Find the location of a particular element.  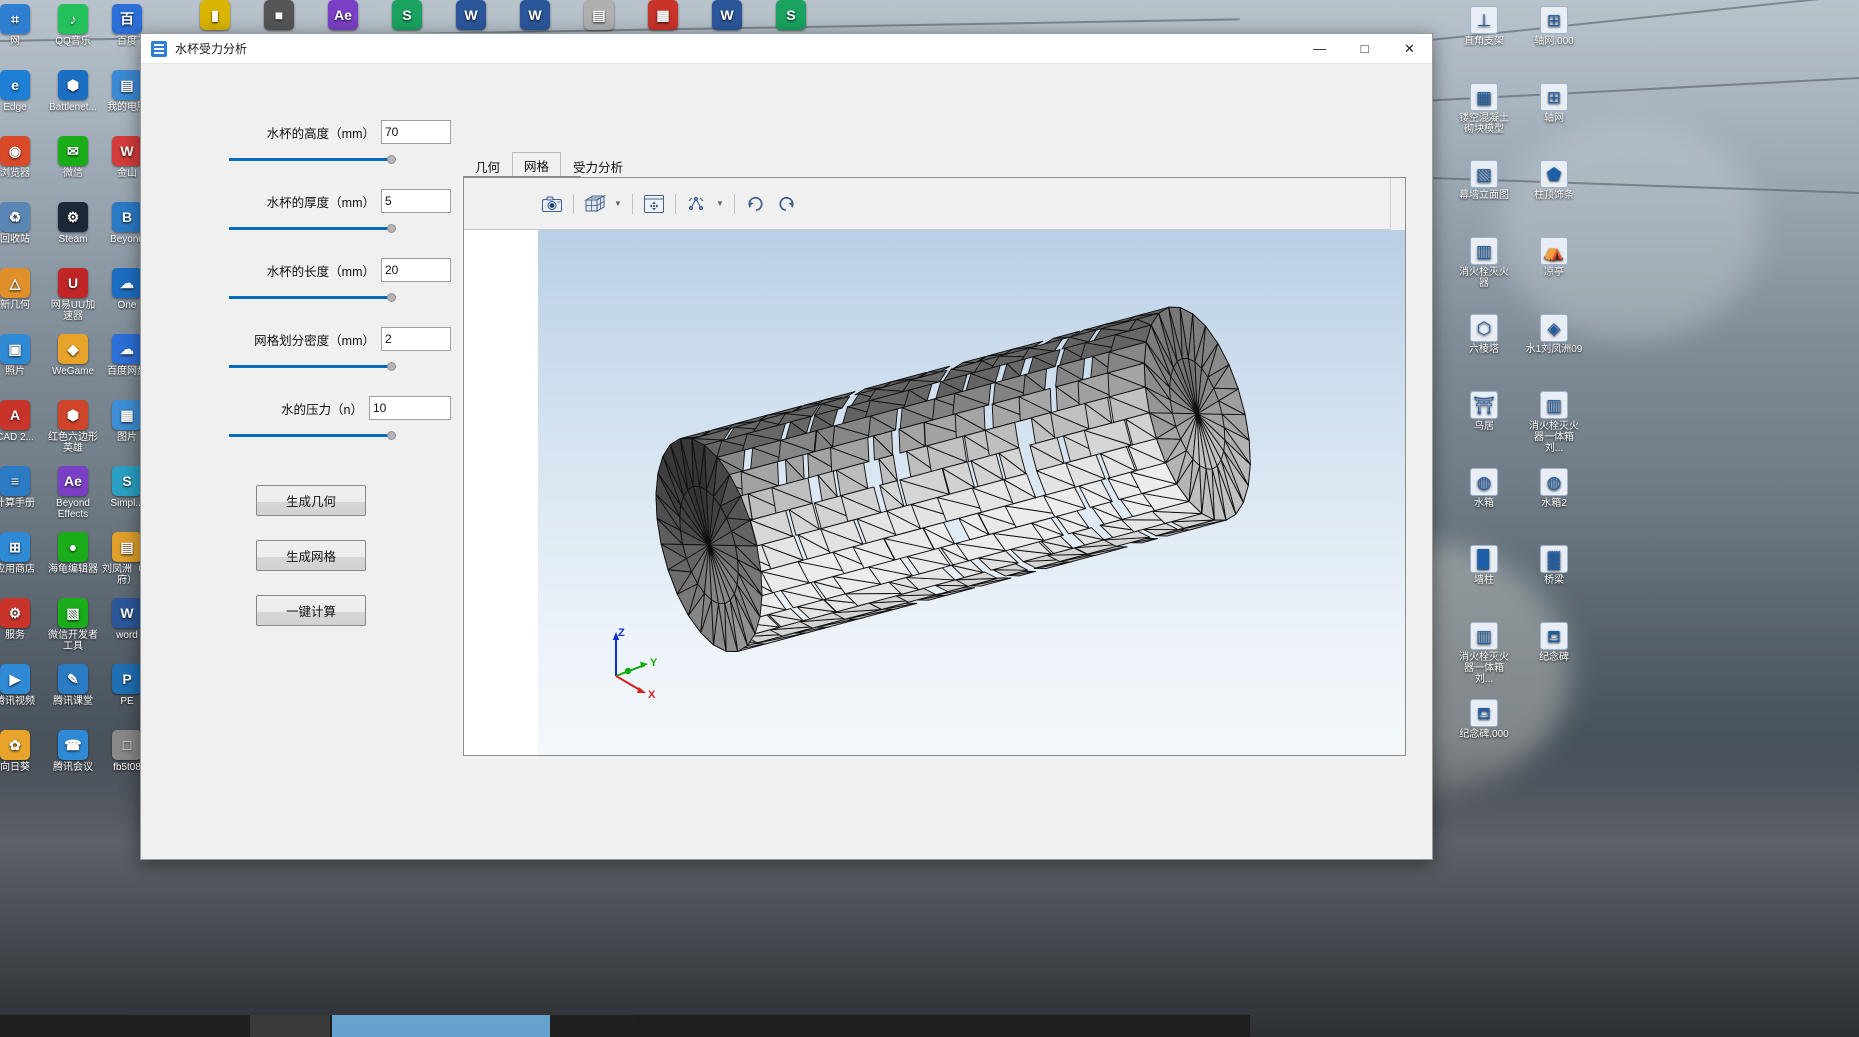

fit-to-view-icon is located at coordinates (654, 204).